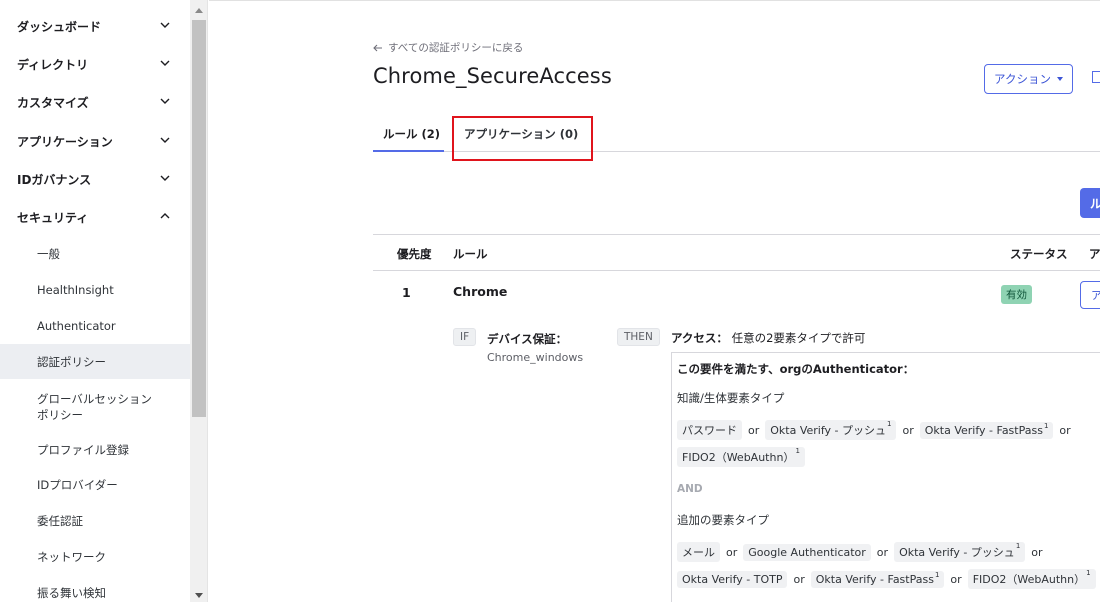 This screenshot has height=602, width=1100. Describe the element at coordinates (527, 339) in the screenshot. I see `condition-label: デバイス保証：` at that location.